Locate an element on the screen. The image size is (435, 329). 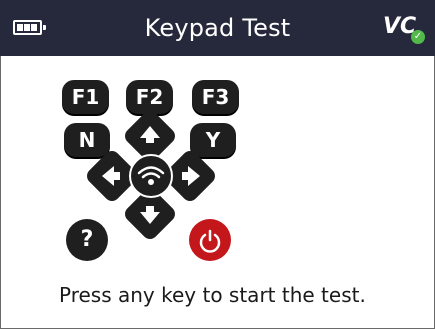
key-help: ? is located at coordinates (87, 240).